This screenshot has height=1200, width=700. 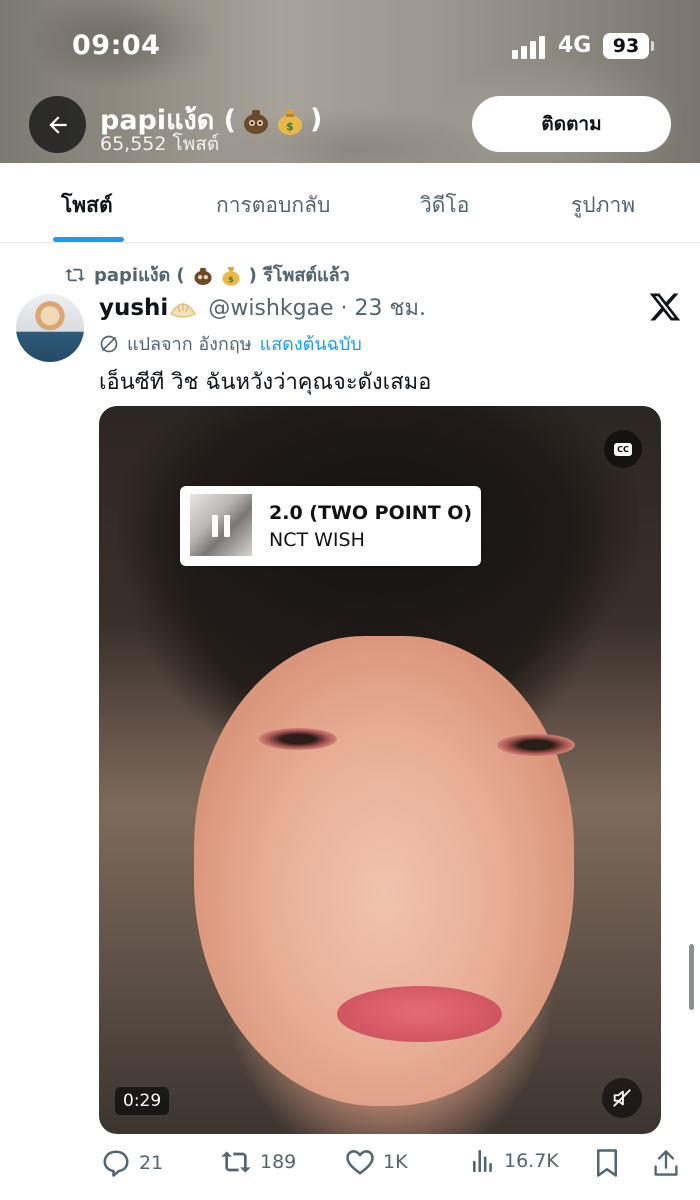 I want to click on dumpling-icon, so click(x=183, y=310).